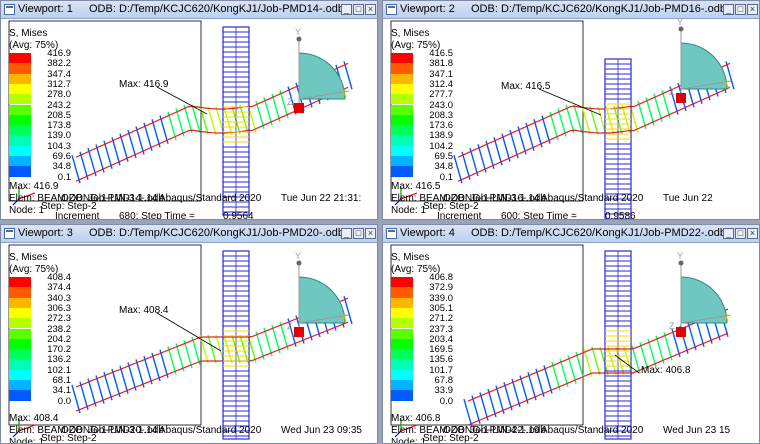 The height and width of the screenshot is (444, 760). What do you see at coordinates (539, 215) in the screenshot?
I see `increment-value: 600: Step Time =` at bounding box center [539, 215].